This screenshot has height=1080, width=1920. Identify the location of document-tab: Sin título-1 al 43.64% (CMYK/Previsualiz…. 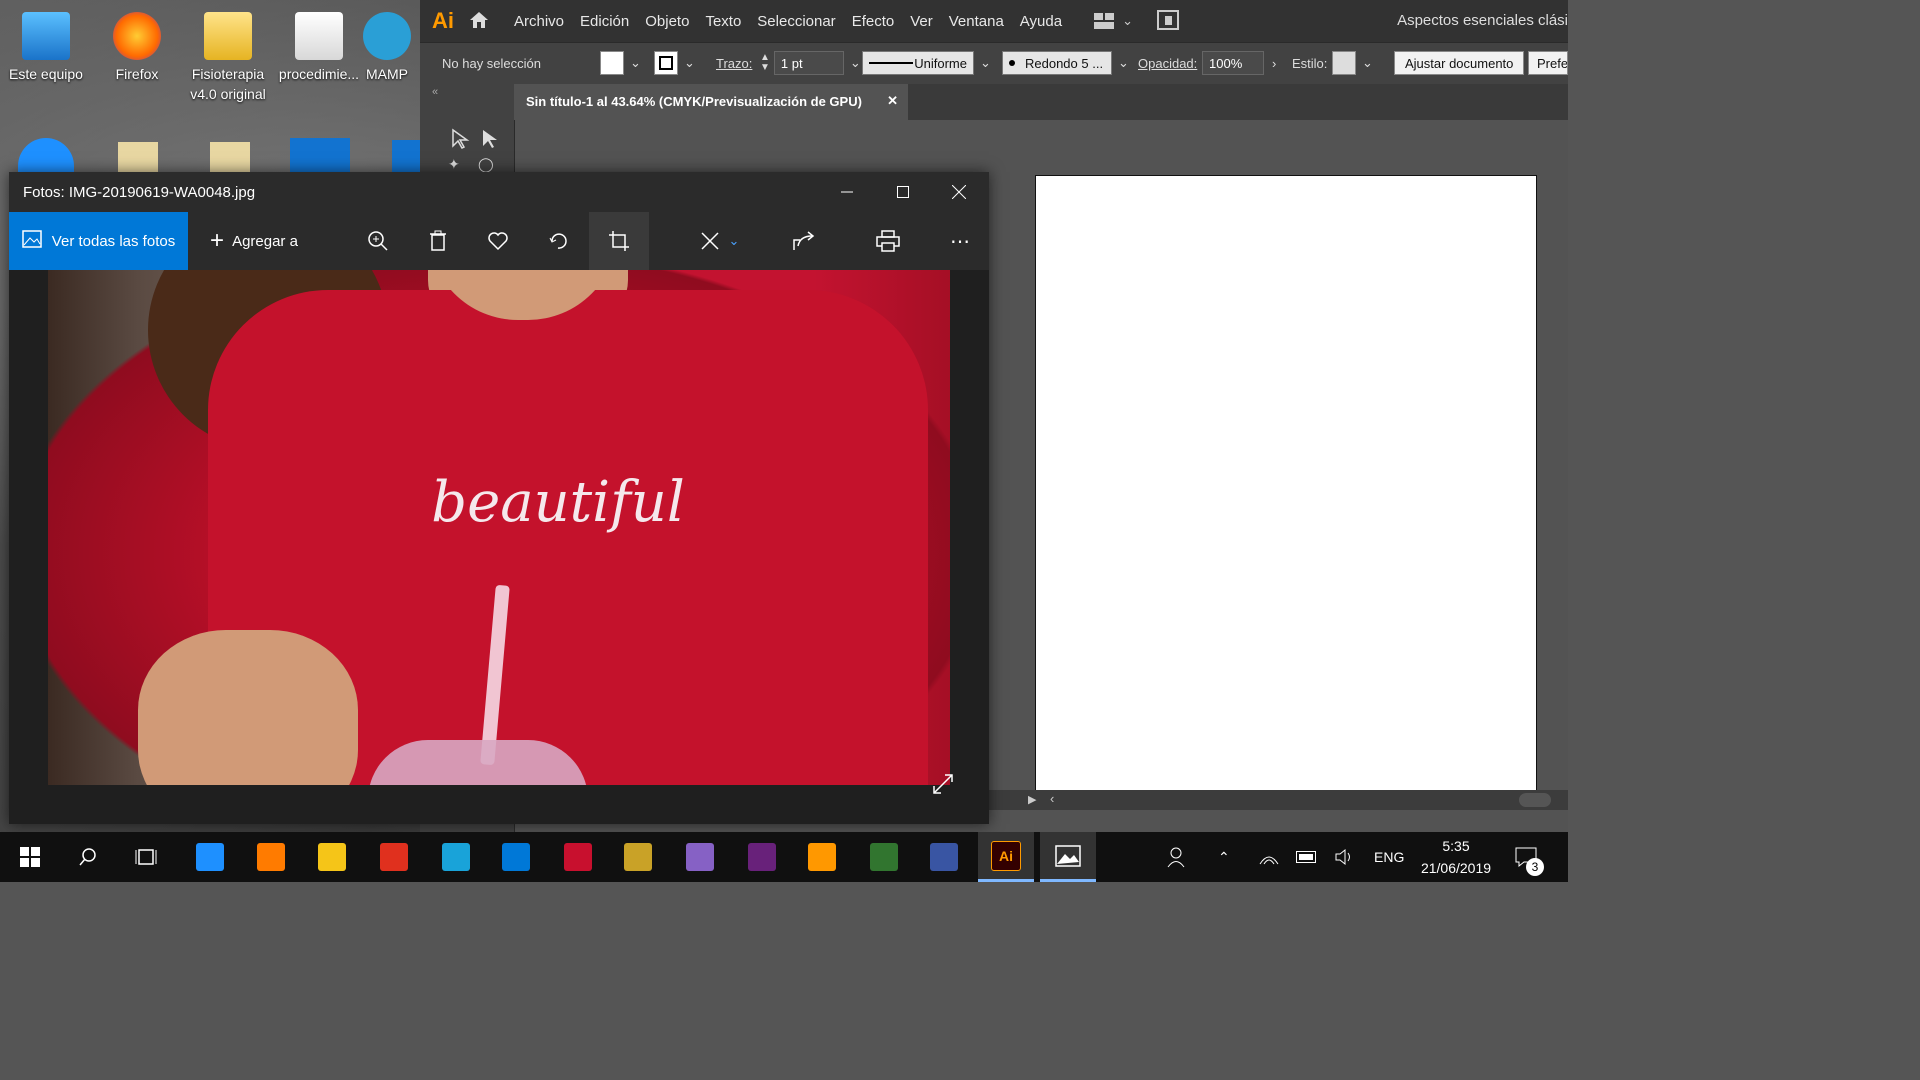
(711, 102).